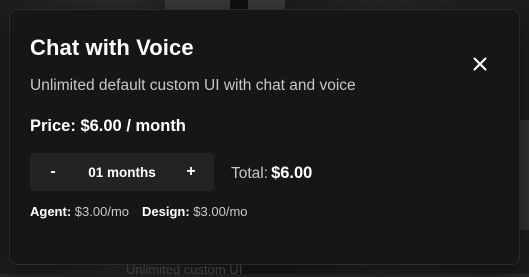 The image size is (529, 277). I want to click on increment-button: +, so click(191, 172).